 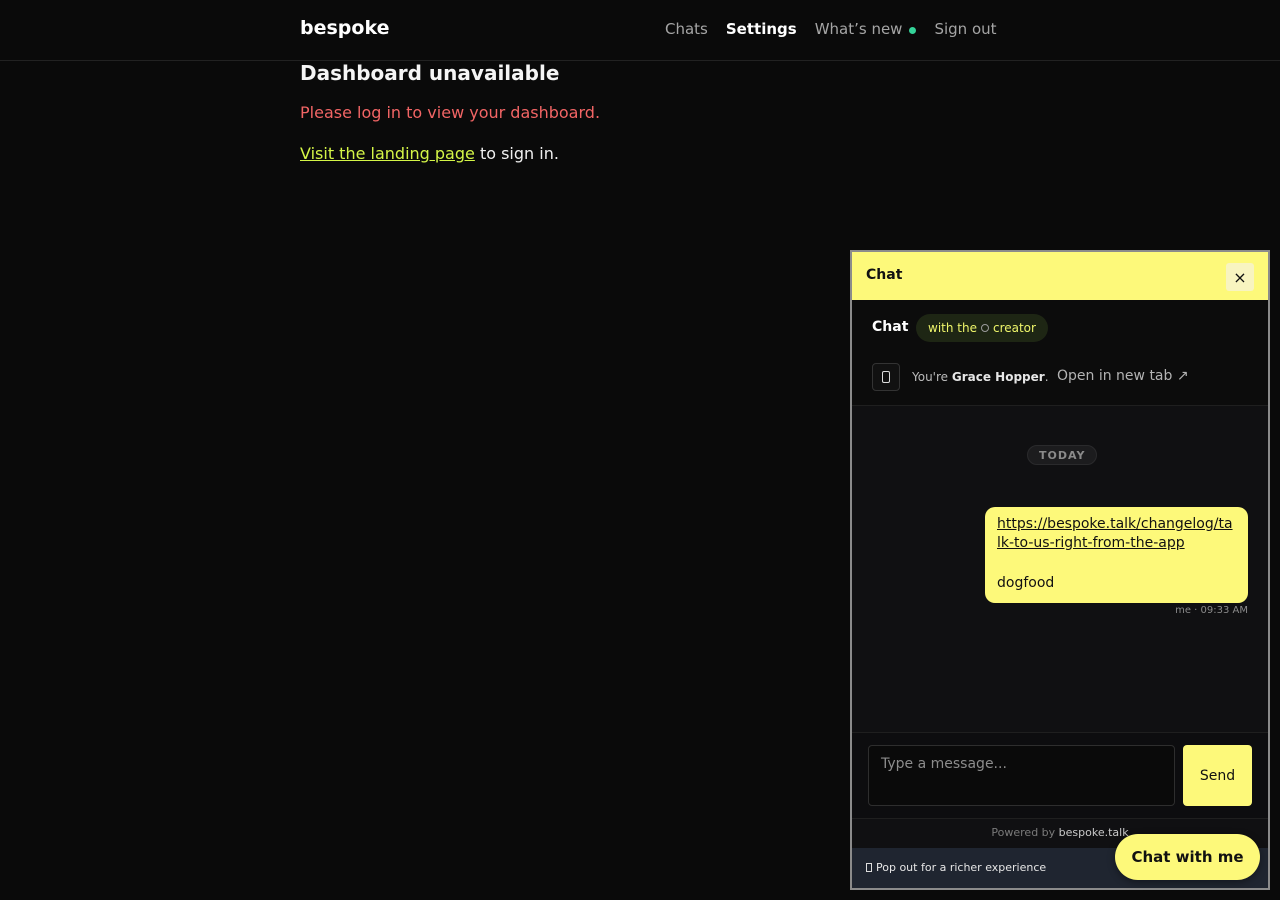 I want to click on close-button: ×, so click(x=1240, y=277).